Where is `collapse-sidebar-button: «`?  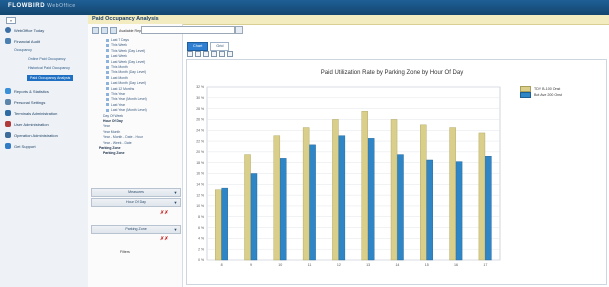 collapse-sidebar-button: « is located at coordinates (11, 20).